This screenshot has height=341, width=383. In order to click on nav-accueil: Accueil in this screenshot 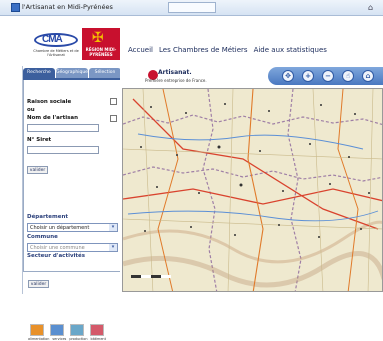, I will do `click(140, 50)`.